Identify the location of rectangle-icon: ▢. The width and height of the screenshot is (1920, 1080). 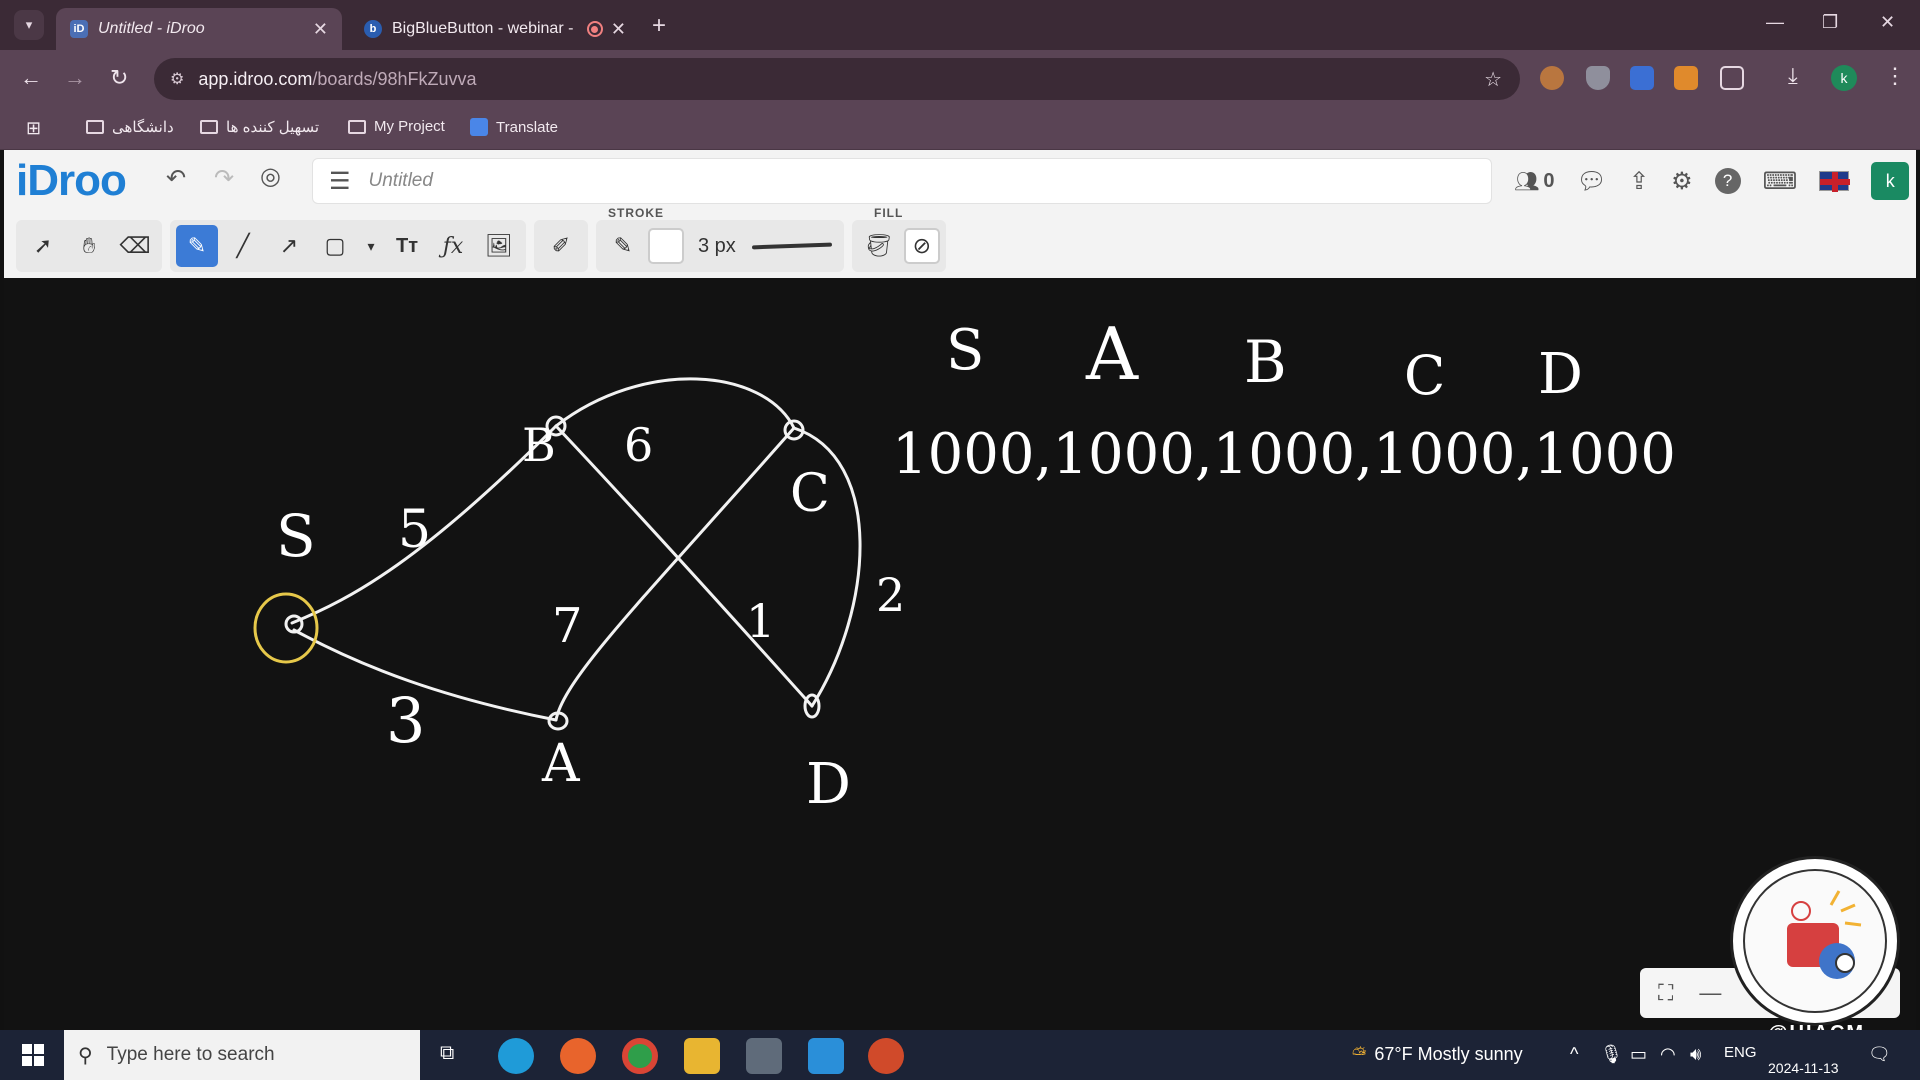
(335, 246).